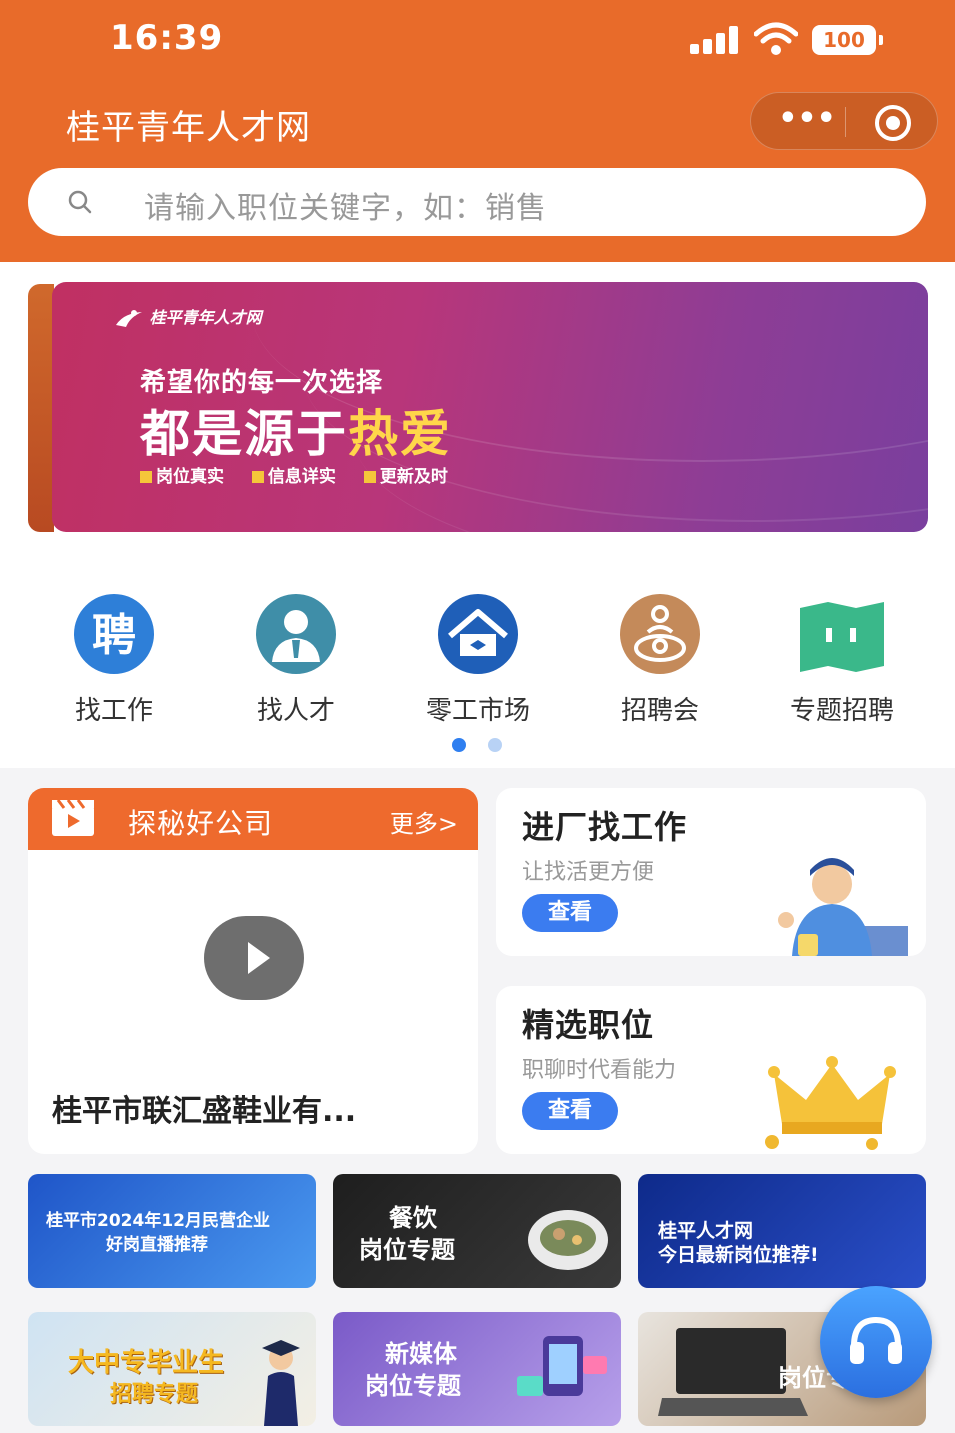 Image resolution: width=955 pixels, height=1433 pixels. What do you see at coordinates (400, 434) in the screenshot?
I see `banner-line2-highlight: 热爱` at bounding box center [400, 434].